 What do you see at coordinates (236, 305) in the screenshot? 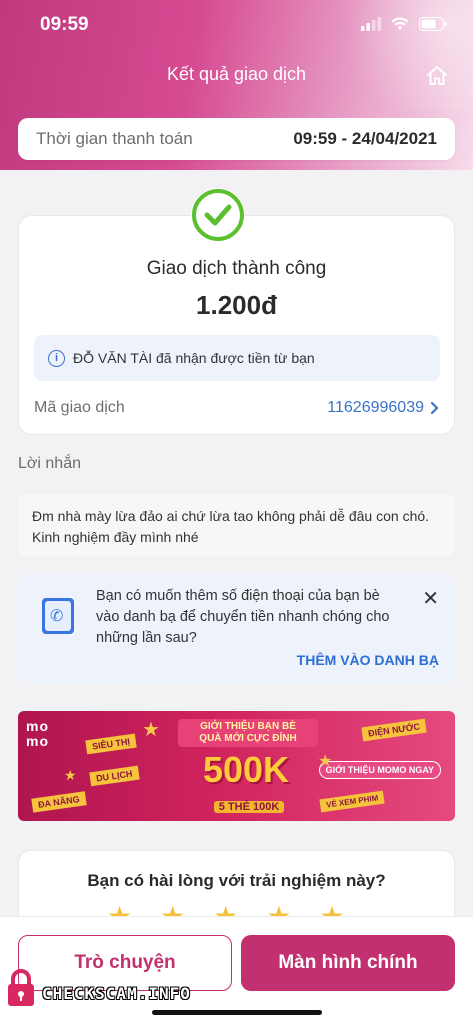
I see `transaction-amount: 1.200đ` at bounding box center [236, 305].